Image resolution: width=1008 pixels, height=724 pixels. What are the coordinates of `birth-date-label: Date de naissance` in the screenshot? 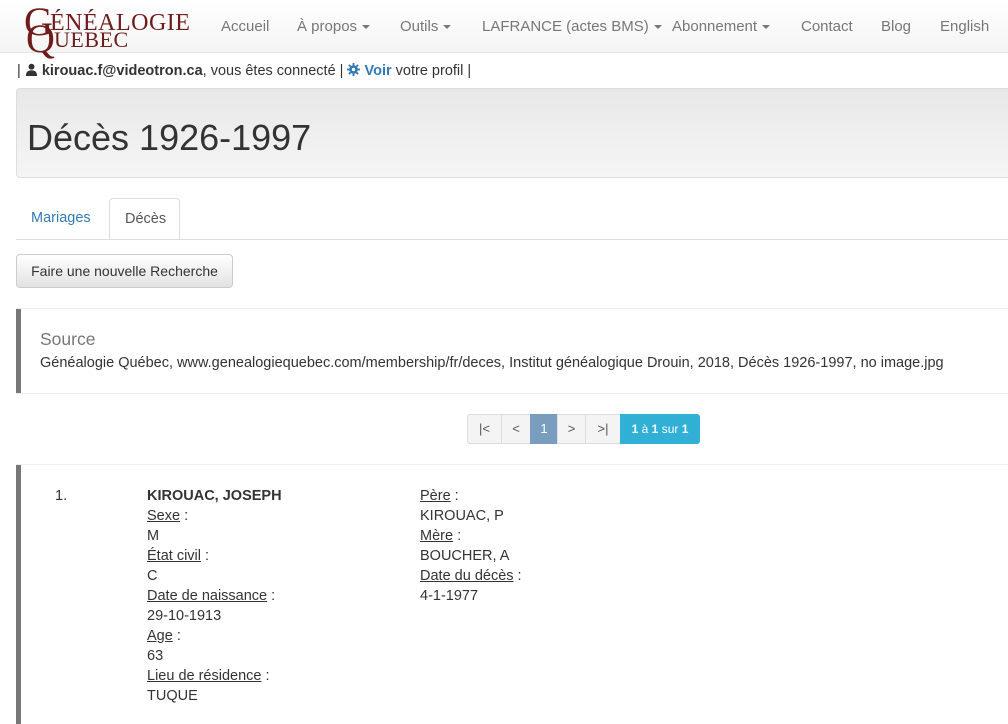 It's located at (207, 596).